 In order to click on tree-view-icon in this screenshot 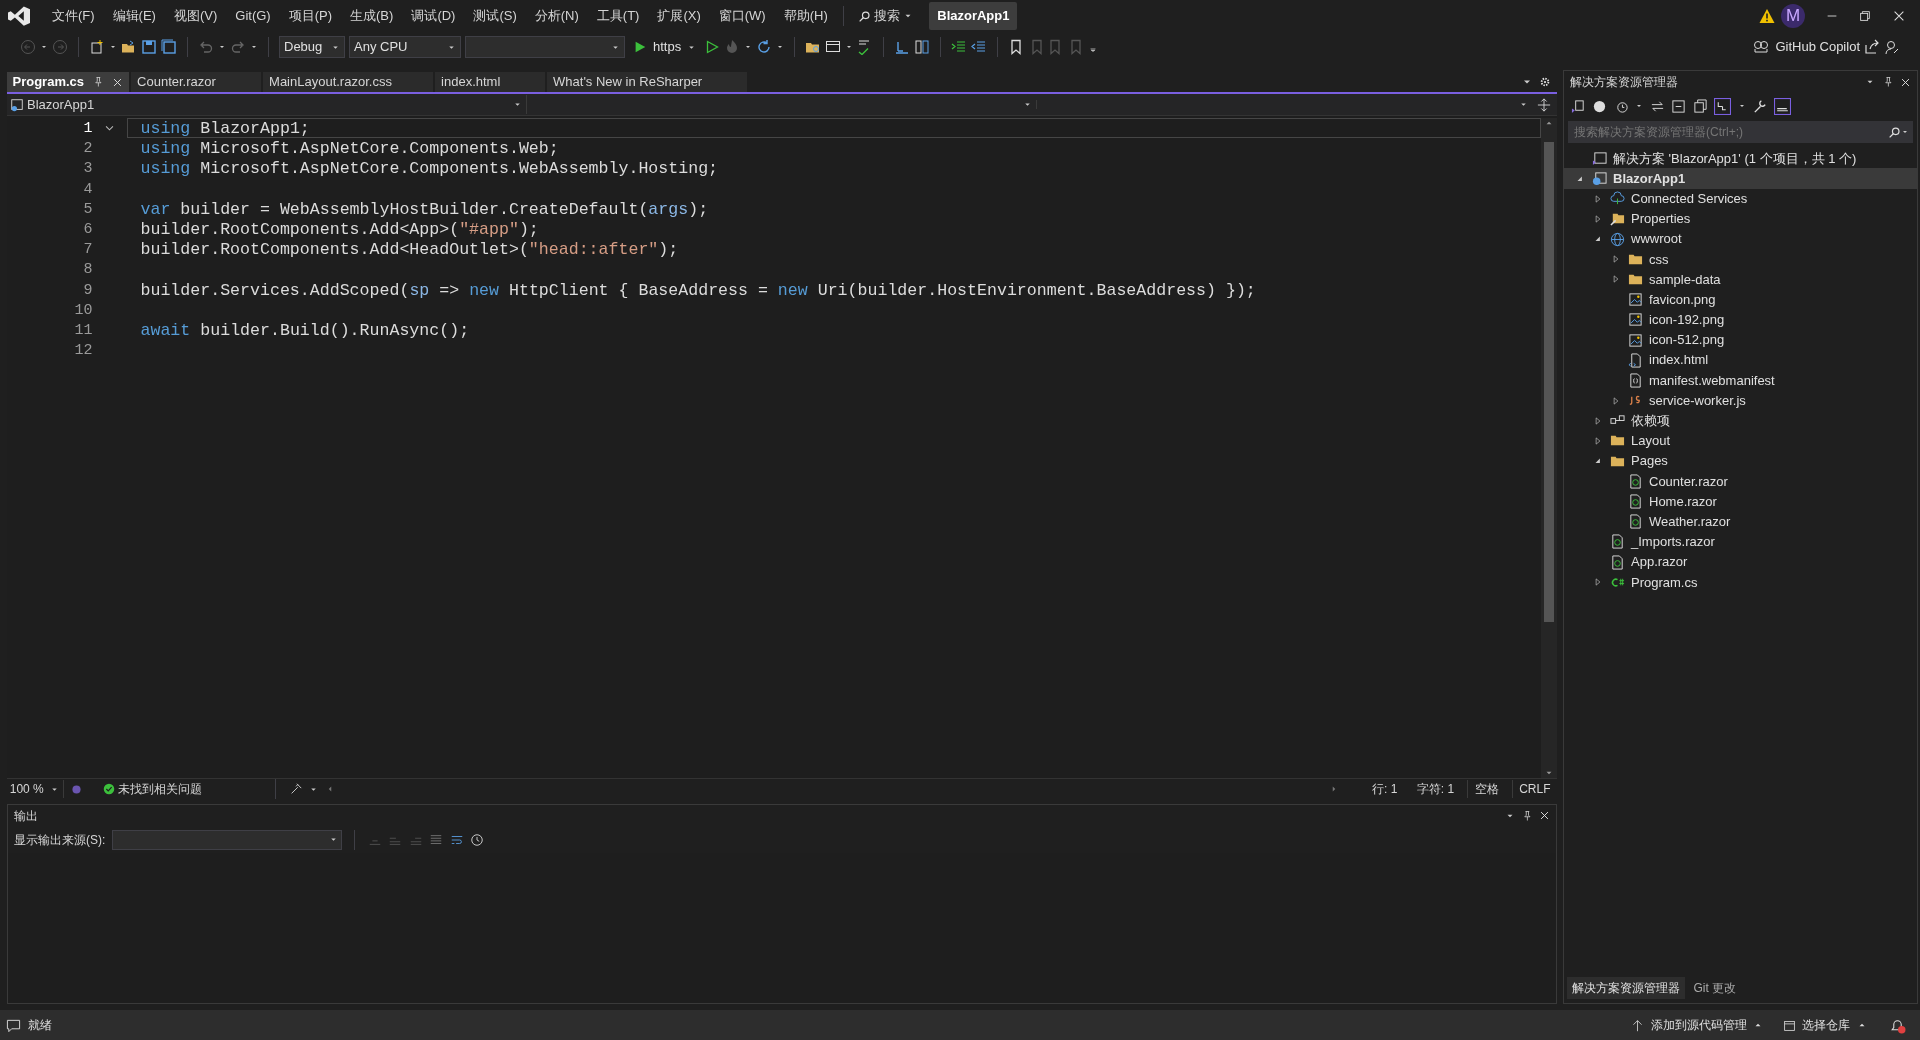, I will do `click(1722, 106)`.